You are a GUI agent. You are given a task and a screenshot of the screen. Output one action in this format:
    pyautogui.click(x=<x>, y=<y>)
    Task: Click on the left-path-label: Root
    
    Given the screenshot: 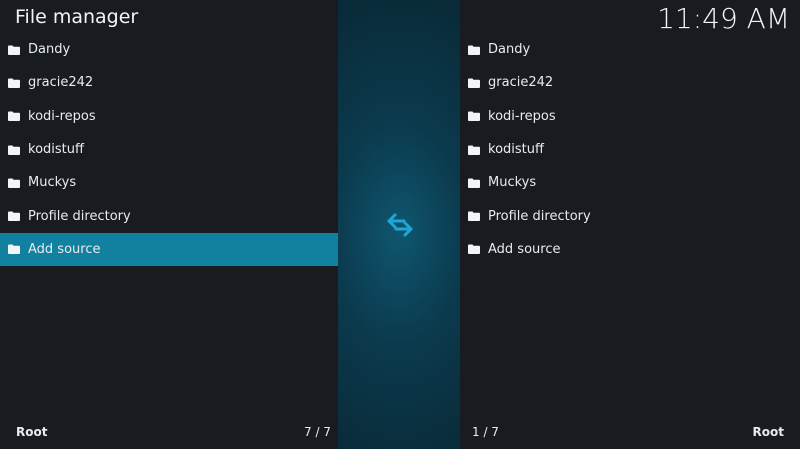 What is the action you would take?
    pyautogui.click(x=32, y=432)
    